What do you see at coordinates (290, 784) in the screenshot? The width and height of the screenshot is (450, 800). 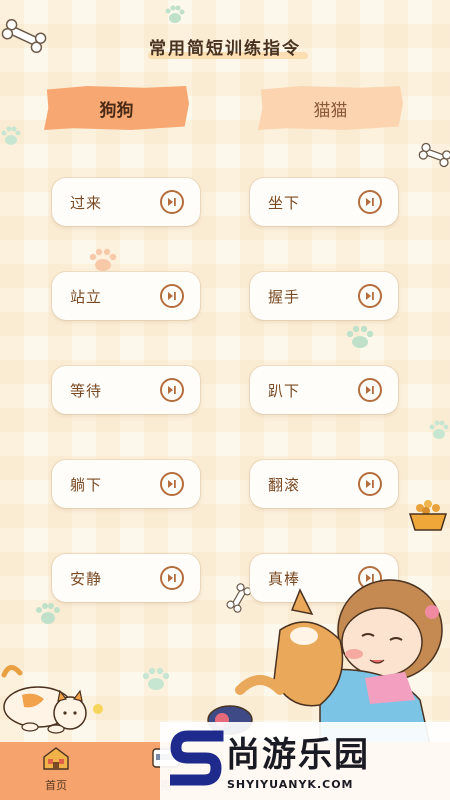 I see `watermark-url: SHYIYUANYK.COM` at bounding box center [290, 784].